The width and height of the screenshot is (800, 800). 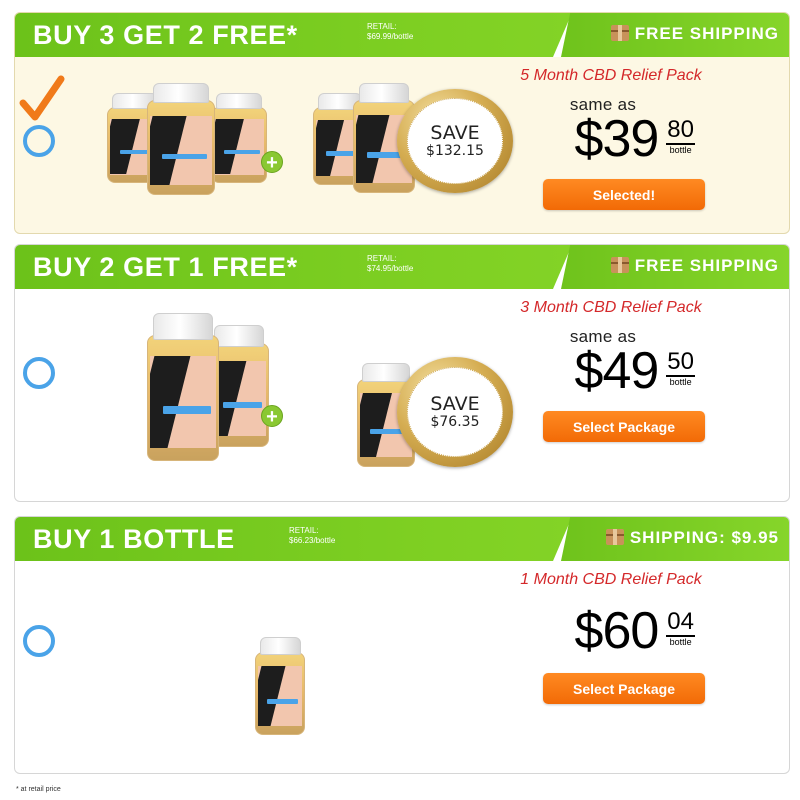 What do you see at coordinates (455, 150) in the screenshot?
I see `save-amount: $132.15` at bounding box center [455, 150].